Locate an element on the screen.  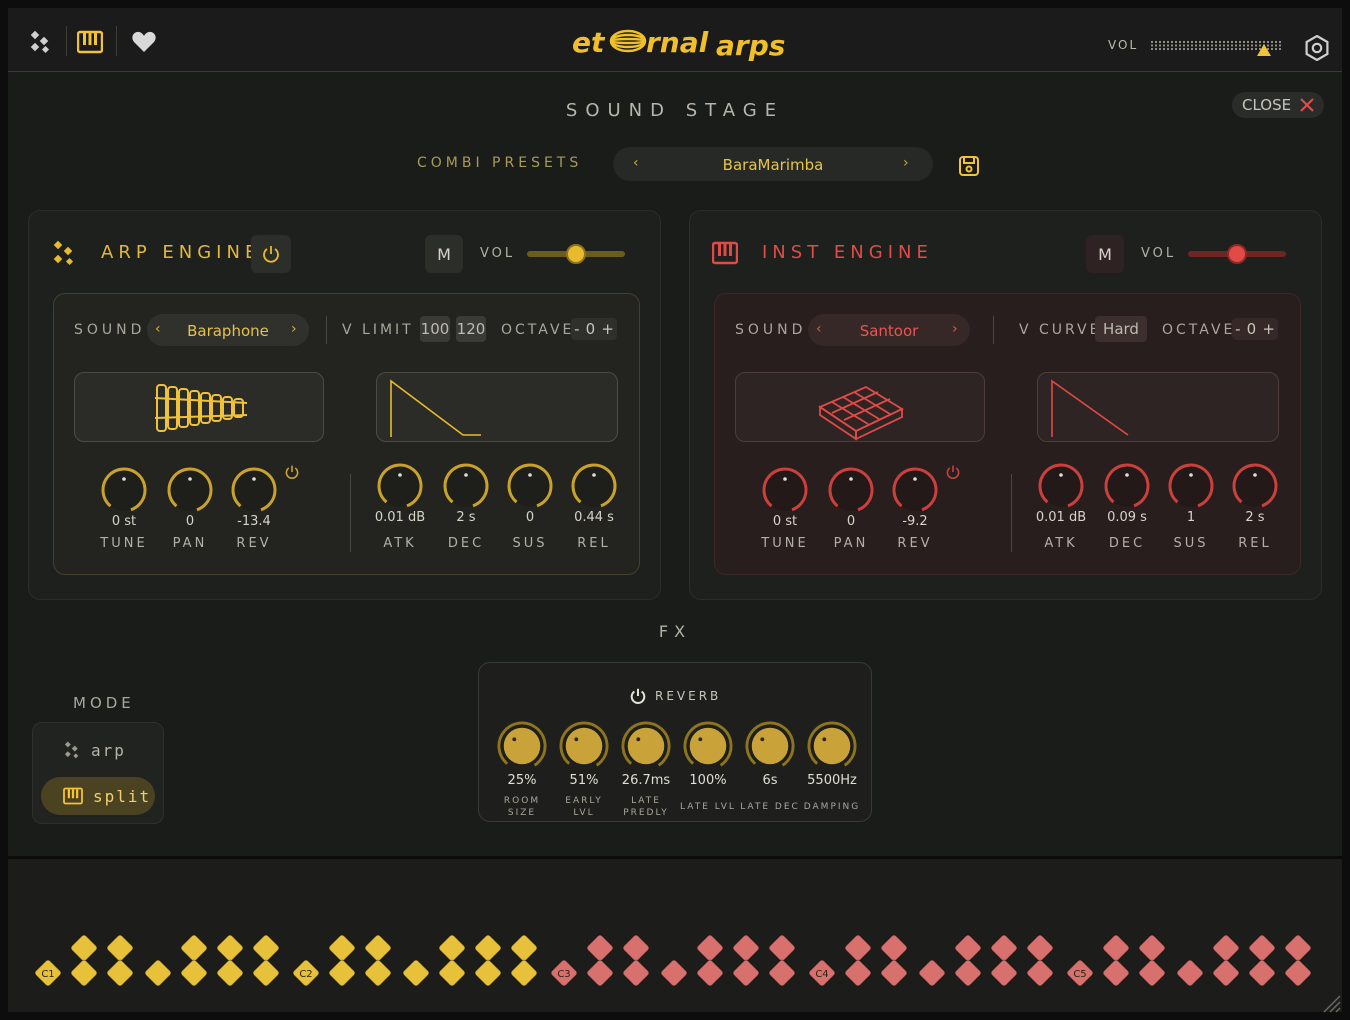
keyboard-icon is located at coordinates (90, 42).